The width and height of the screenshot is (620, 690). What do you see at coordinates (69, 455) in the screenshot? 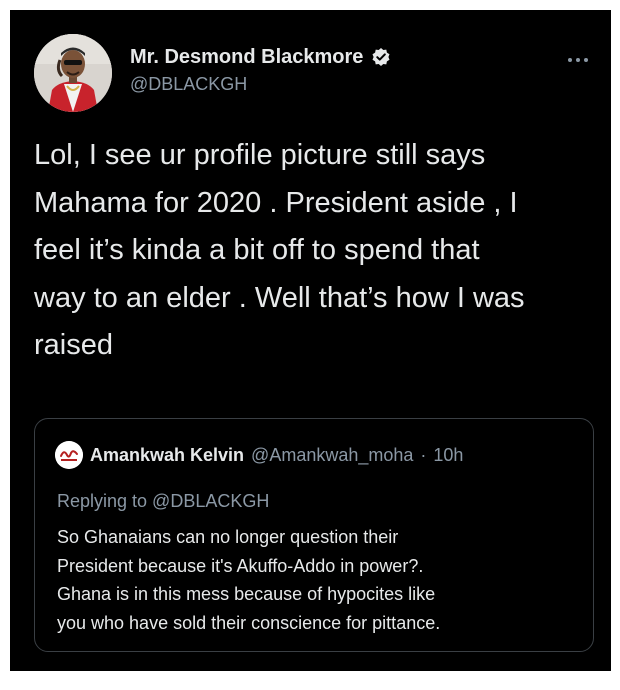
I see `quoted-author-avatar` at bounding box center [69, 455].